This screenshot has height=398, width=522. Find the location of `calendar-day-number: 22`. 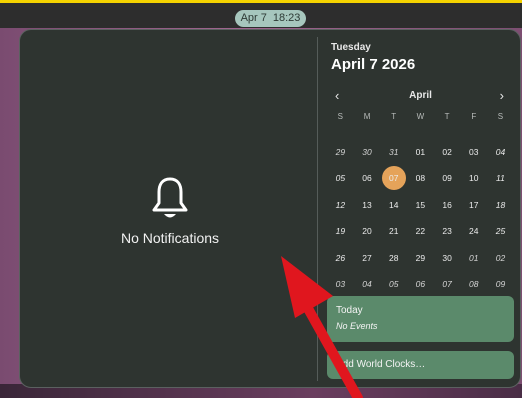

calendar-day-number: 22 is located at coordinates (420, 231).